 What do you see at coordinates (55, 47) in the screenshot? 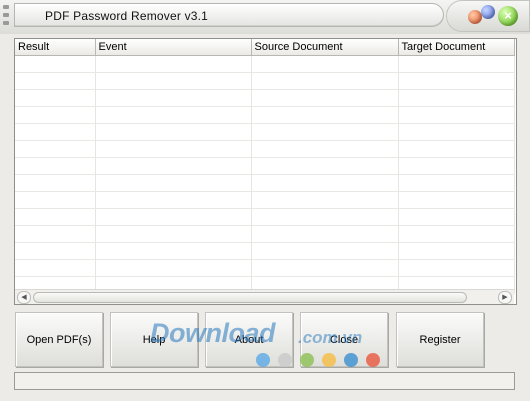
I see `column-header-result: Result` at bounding box center [55, 47].